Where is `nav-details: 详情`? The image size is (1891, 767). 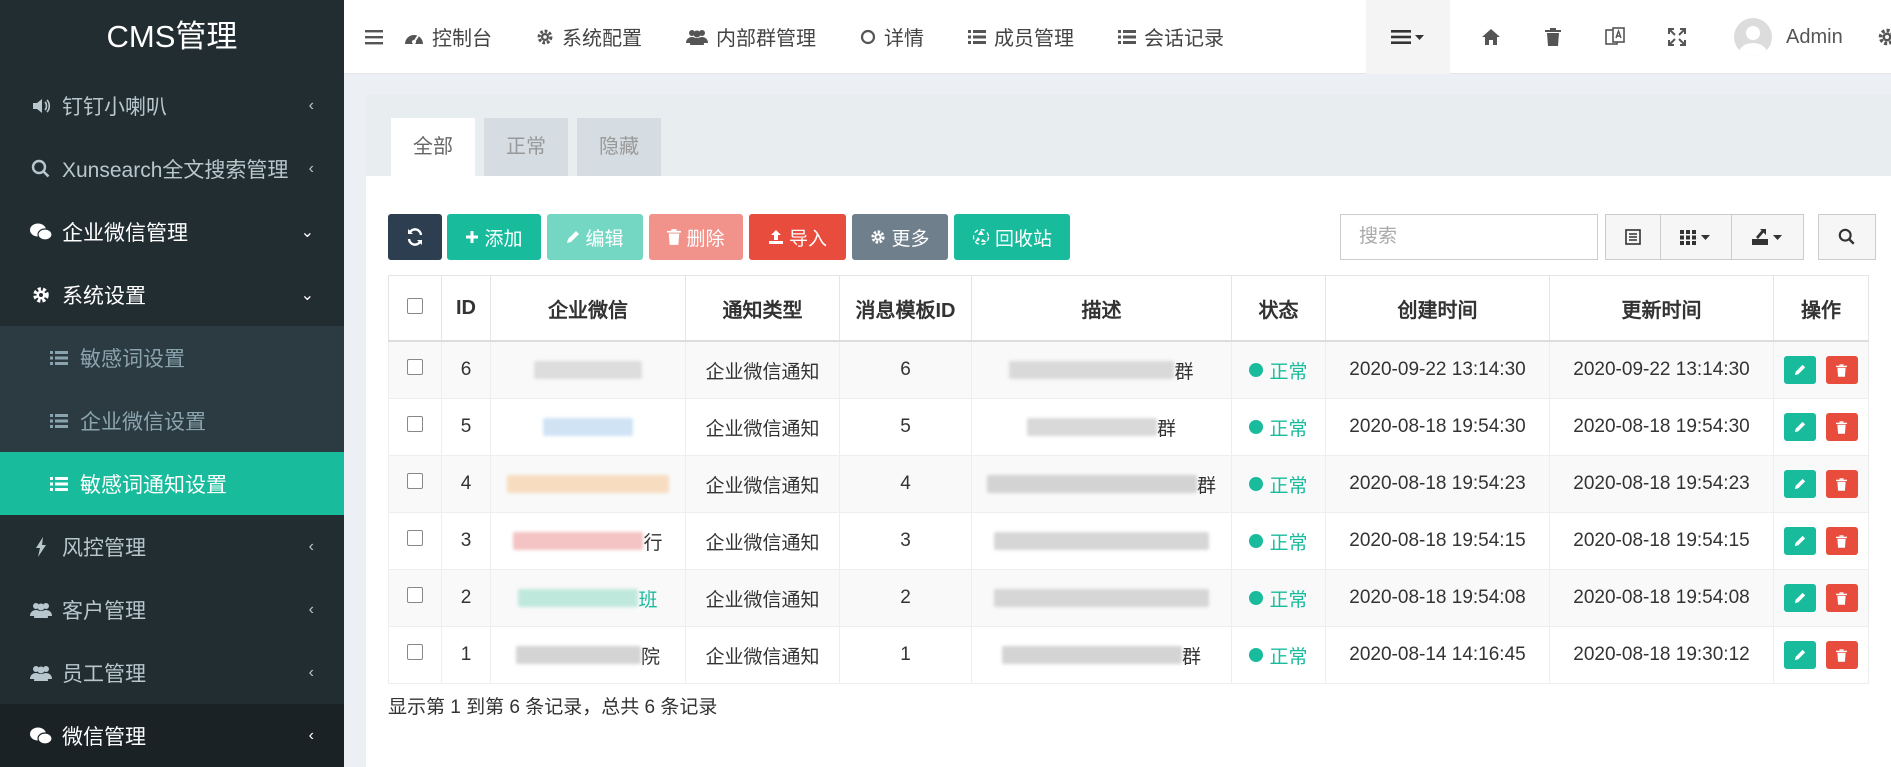 nav-details: 详情 is located at coordinates (892, 36).